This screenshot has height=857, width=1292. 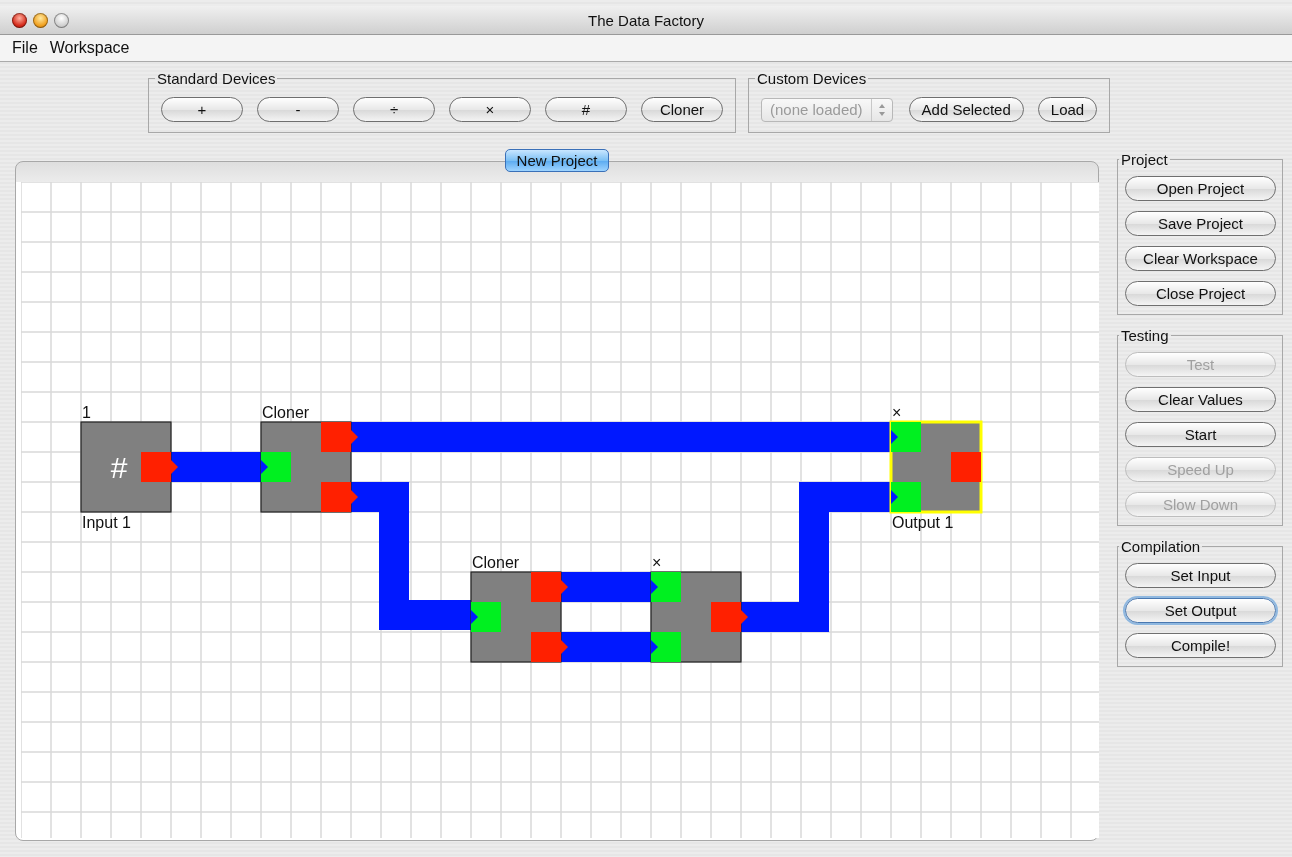 What do you see at coordinates (1200, 434) in the screenshot?
I see `action-button: Start` at bounding box center [1200, 434].